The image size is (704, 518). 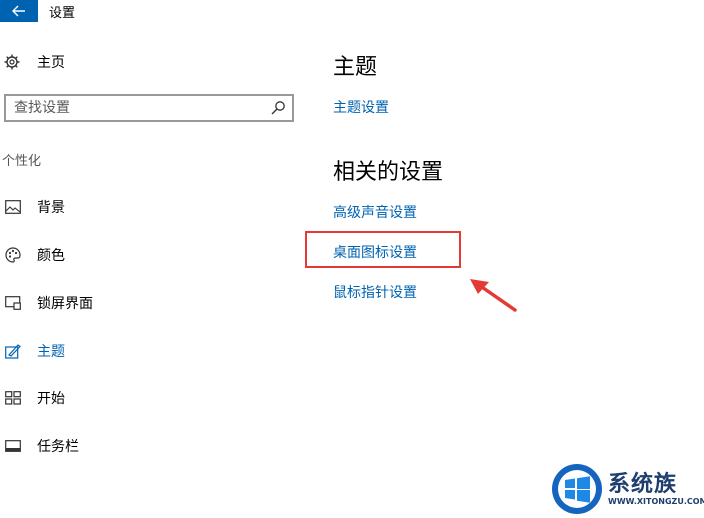 I want to click on highlight-box, so click(x=383, y=249).